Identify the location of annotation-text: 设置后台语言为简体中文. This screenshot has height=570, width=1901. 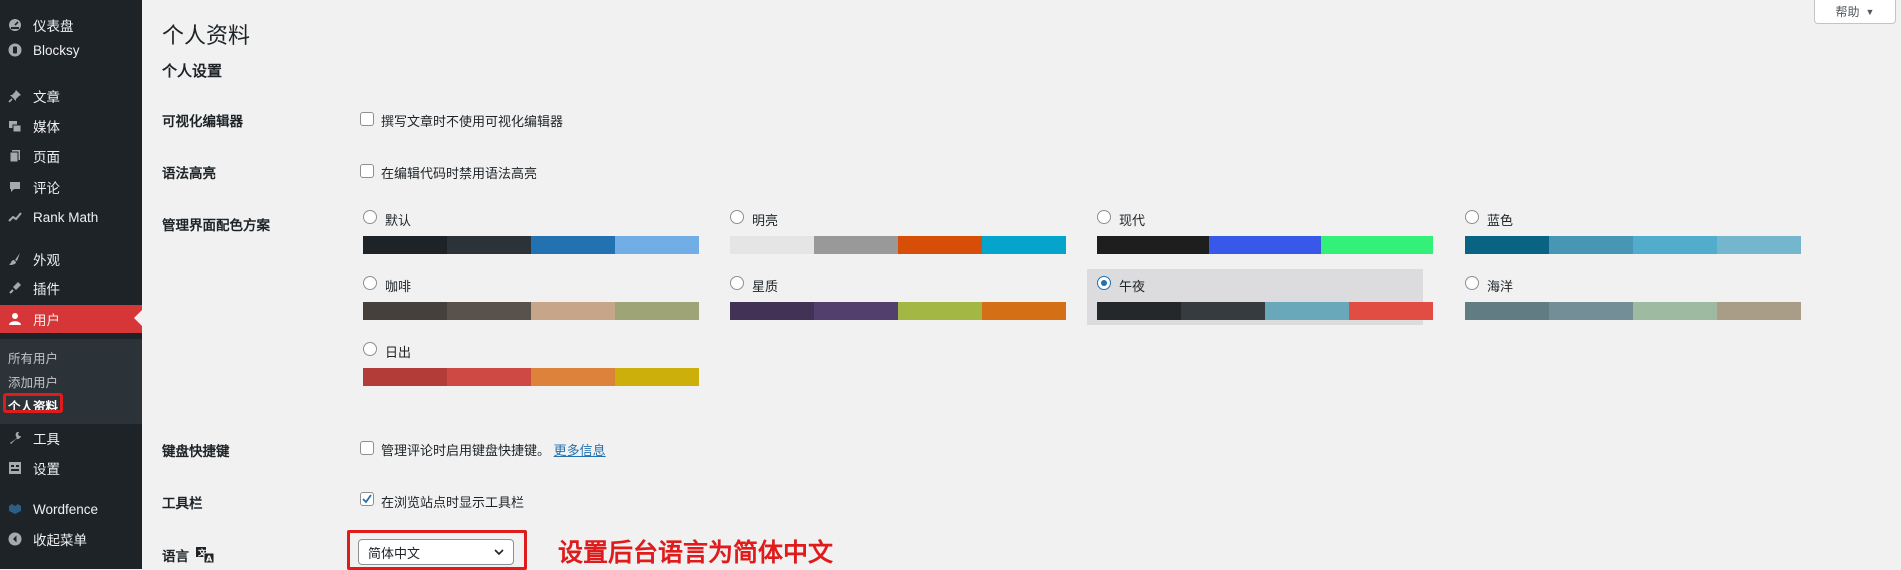
(696, 552).